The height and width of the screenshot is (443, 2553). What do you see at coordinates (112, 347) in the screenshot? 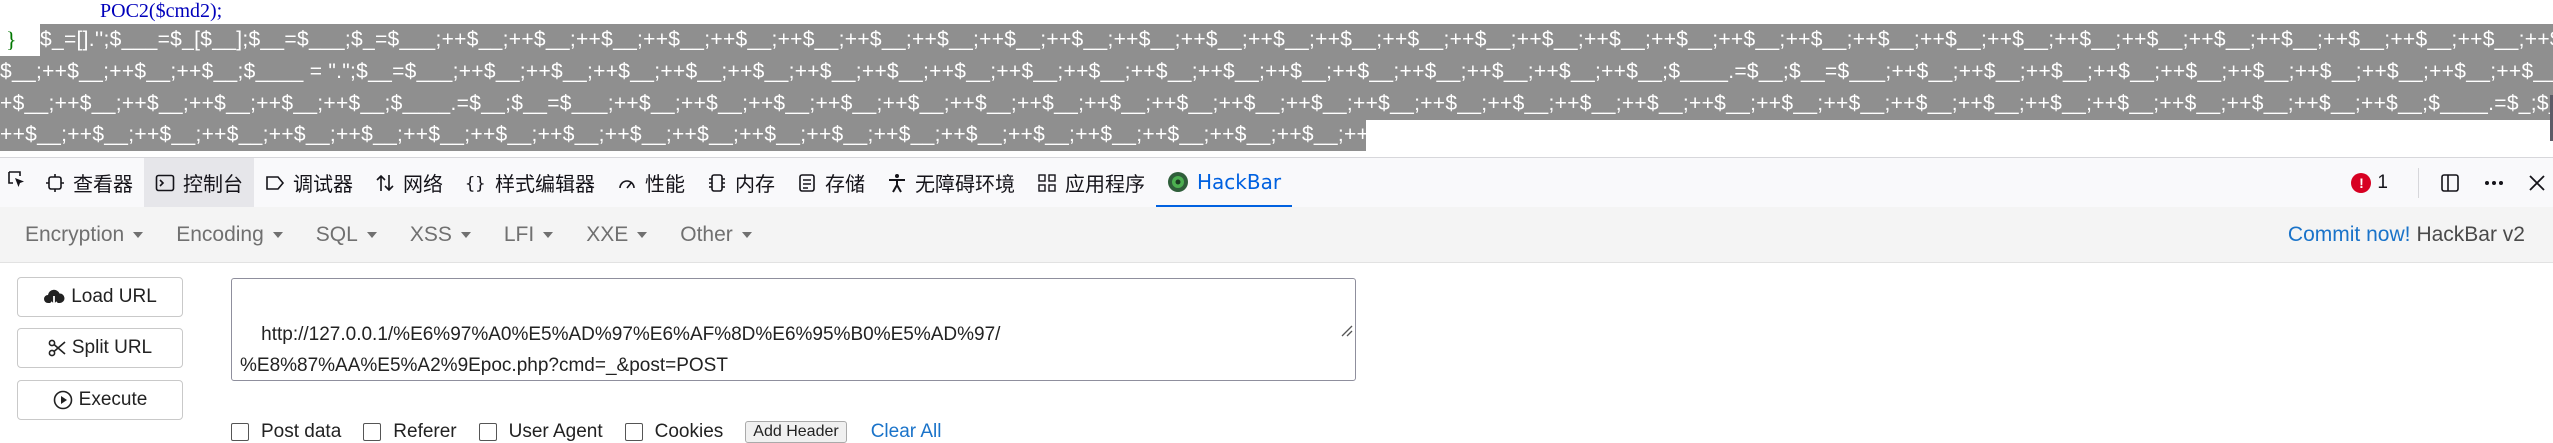
I see `button-label: Split URL` at bounding box center [112, 347].